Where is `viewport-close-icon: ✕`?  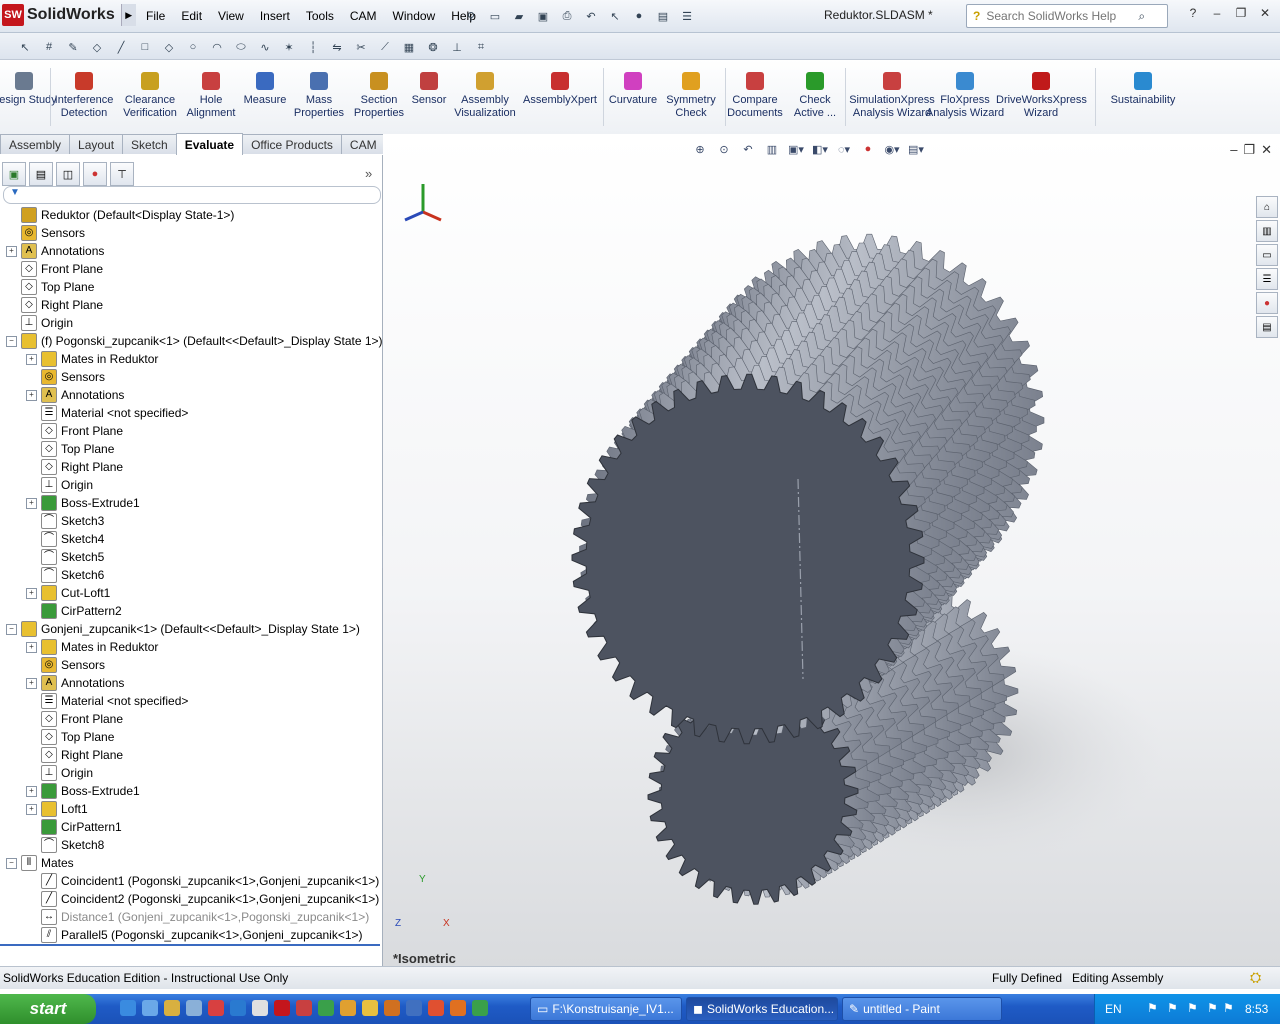 viewport-close-icon: ✕ is located at coordinates (1266, 150).